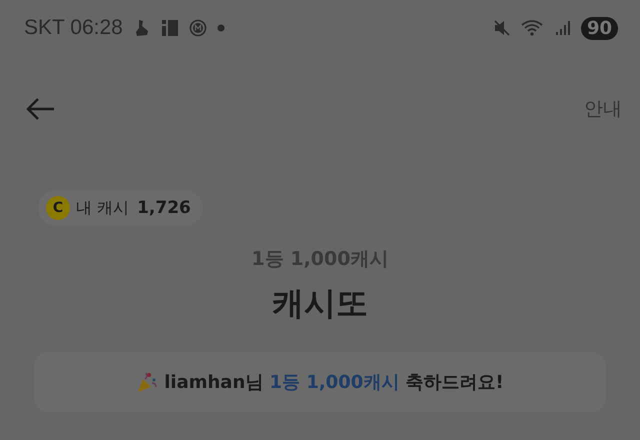  Describe the element at coordinates (103, 208) in the screenshot. I see `cash-label: 내 캐시` at that location.